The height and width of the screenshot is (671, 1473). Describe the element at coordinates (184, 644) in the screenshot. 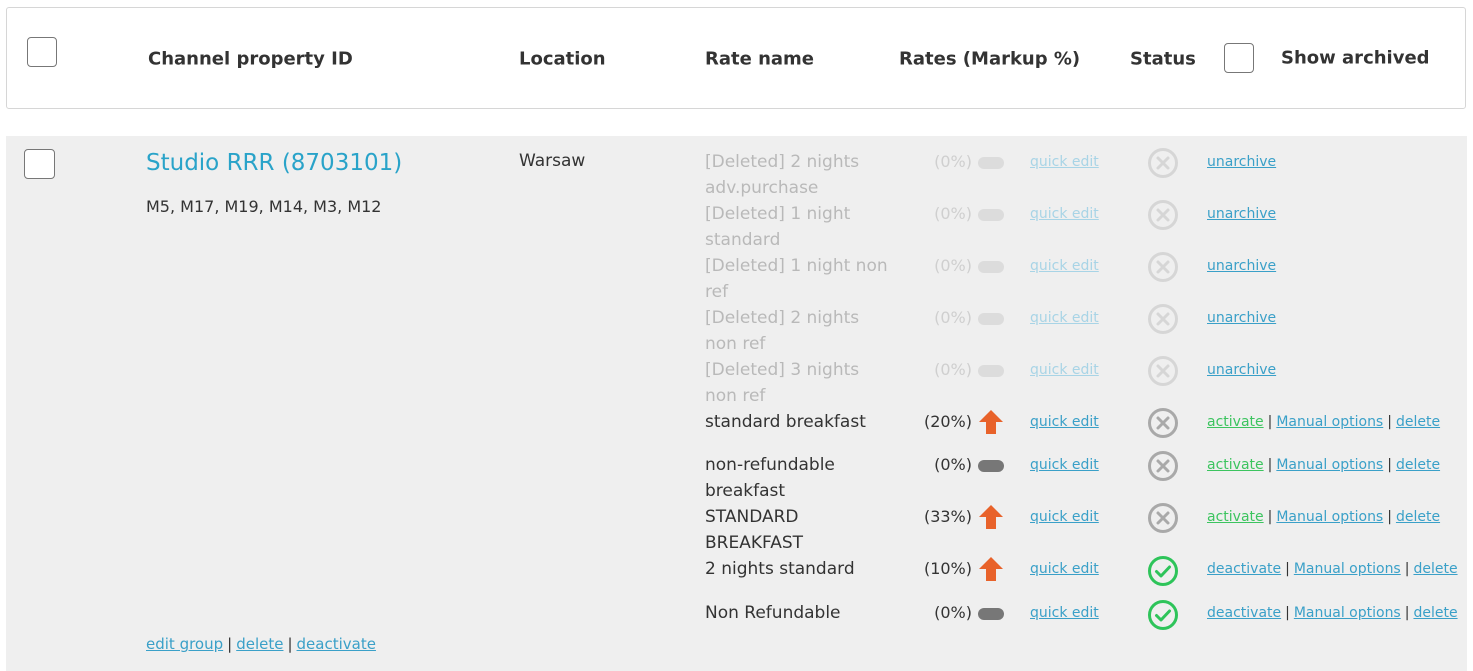

I see `edit-group-link: edit group` at that location.